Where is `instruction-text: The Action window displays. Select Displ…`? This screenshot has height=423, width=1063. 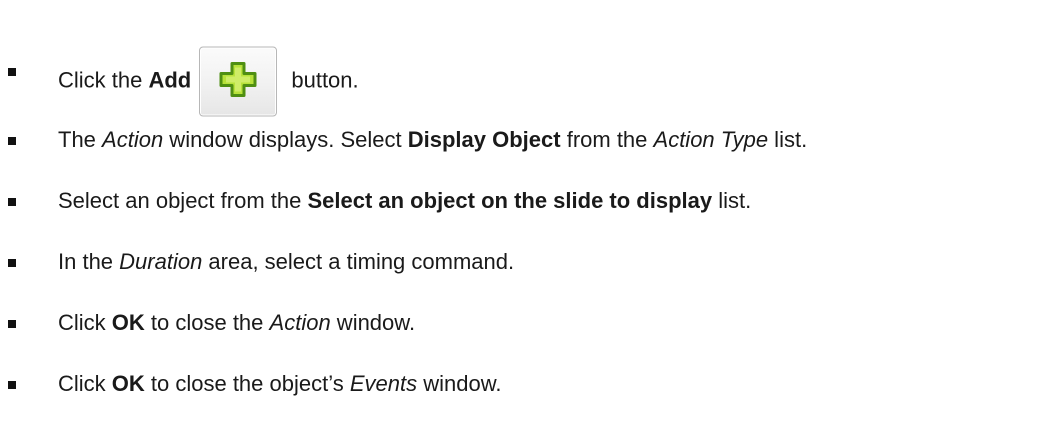
instruction-text: The Action window displays. Select Displ… is located at coordinates (432, 140).